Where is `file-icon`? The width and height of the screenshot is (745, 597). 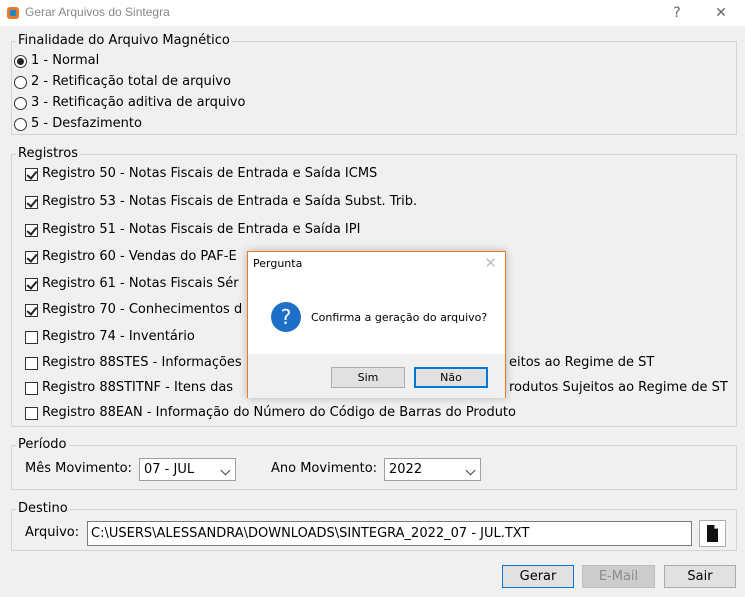 file-icon is located at coordinates (712, 533).